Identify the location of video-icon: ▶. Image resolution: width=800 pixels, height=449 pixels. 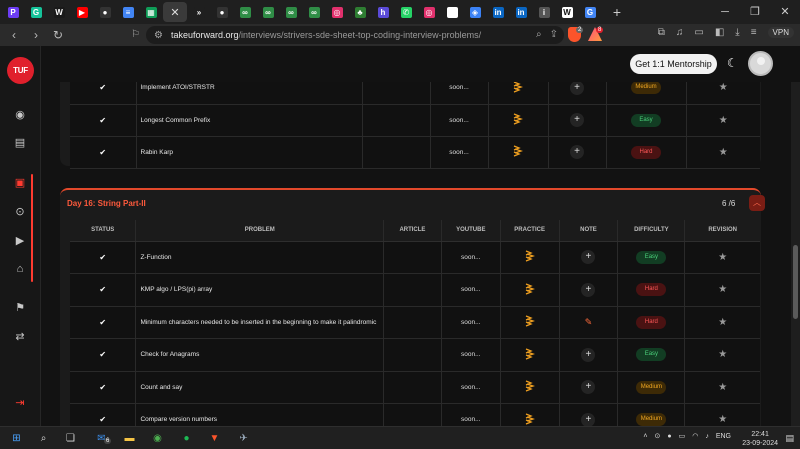
(20, 241).